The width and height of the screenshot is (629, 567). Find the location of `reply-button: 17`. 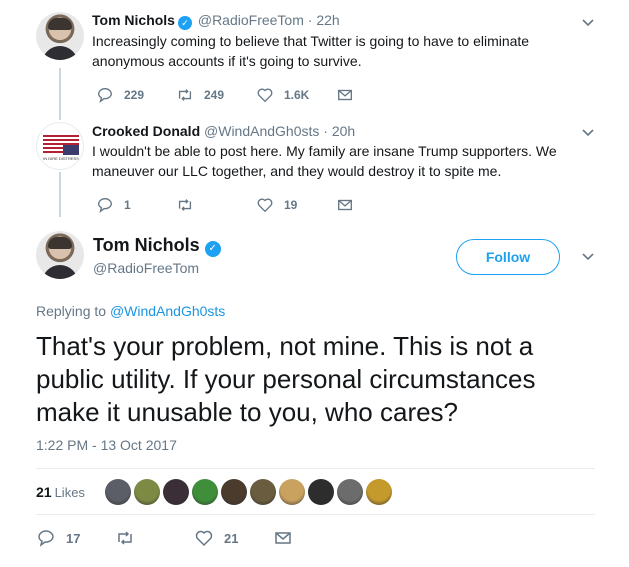

reply-button: 17 is located at coordinates (75, 538).